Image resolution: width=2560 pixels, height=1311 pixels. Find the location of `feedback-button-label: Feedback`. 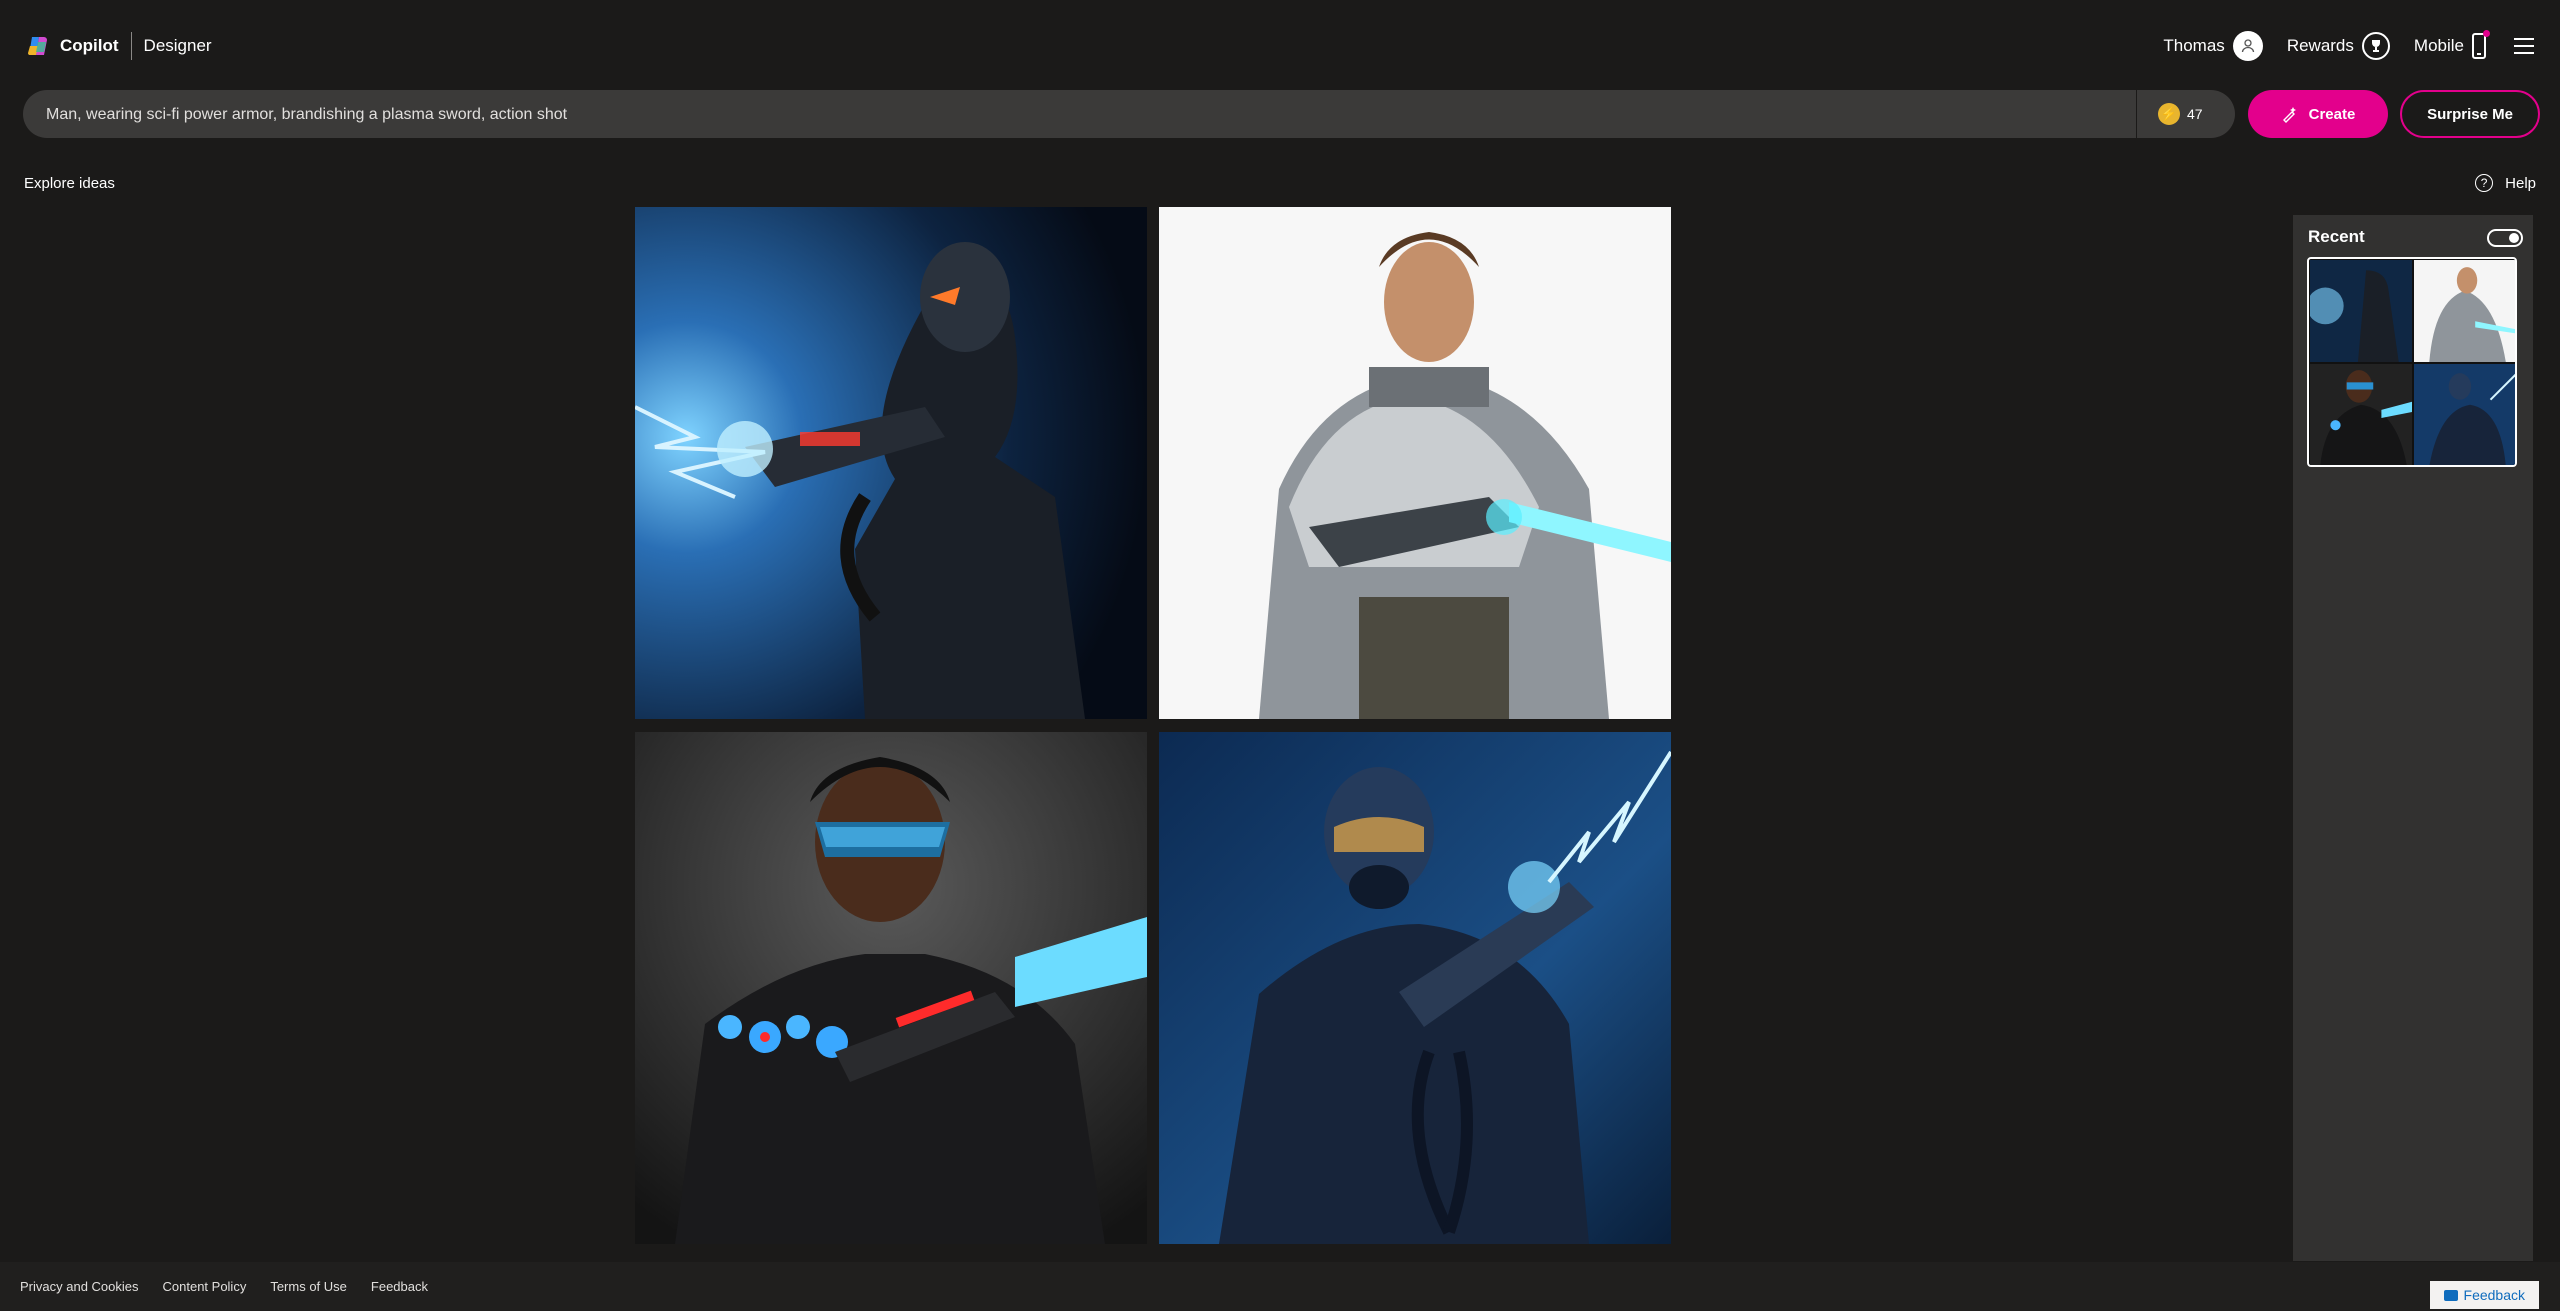

feedback-button-label: Feedback is located at coordinates (2494, 1295).